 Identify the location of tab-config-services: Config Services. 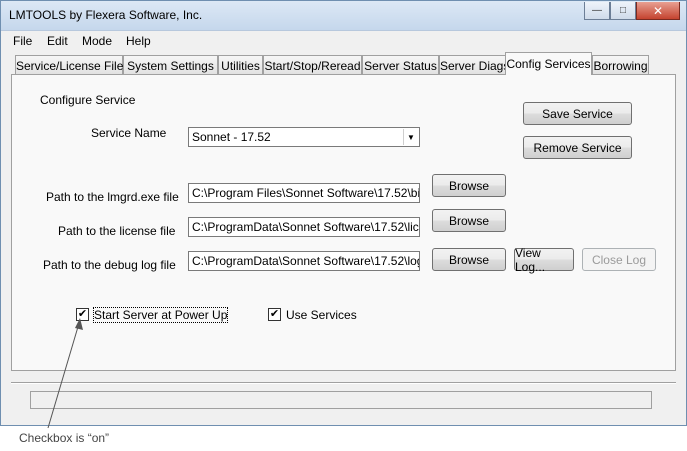
(548, 63).